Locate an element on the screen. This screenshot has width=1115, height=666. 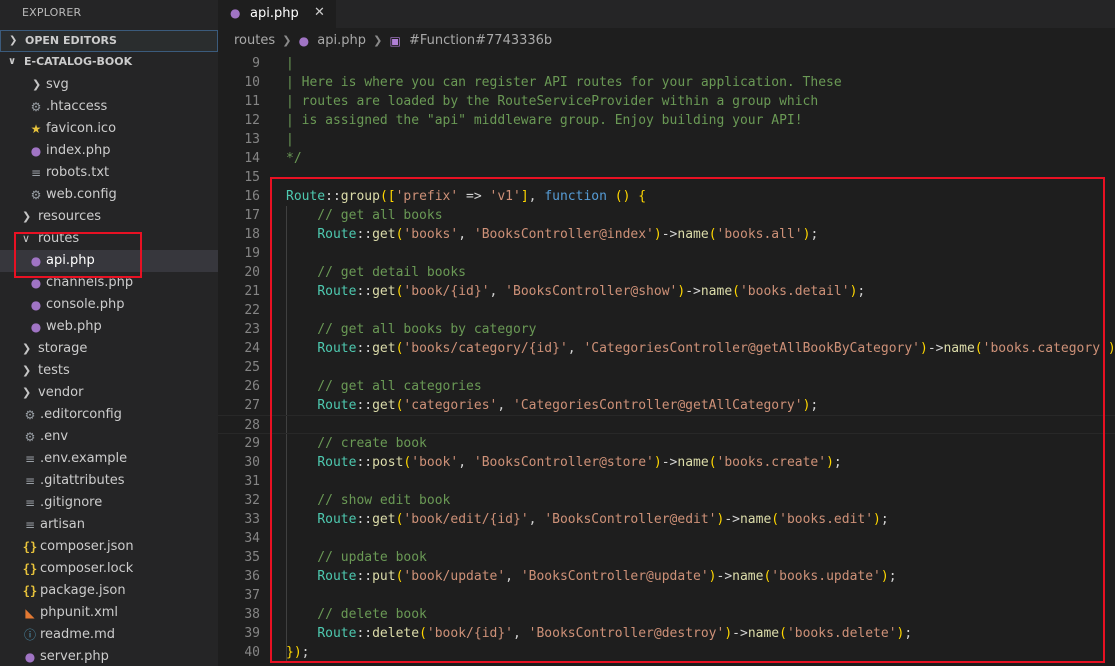
tab-label: api.php is located at coordinates (274, 13).